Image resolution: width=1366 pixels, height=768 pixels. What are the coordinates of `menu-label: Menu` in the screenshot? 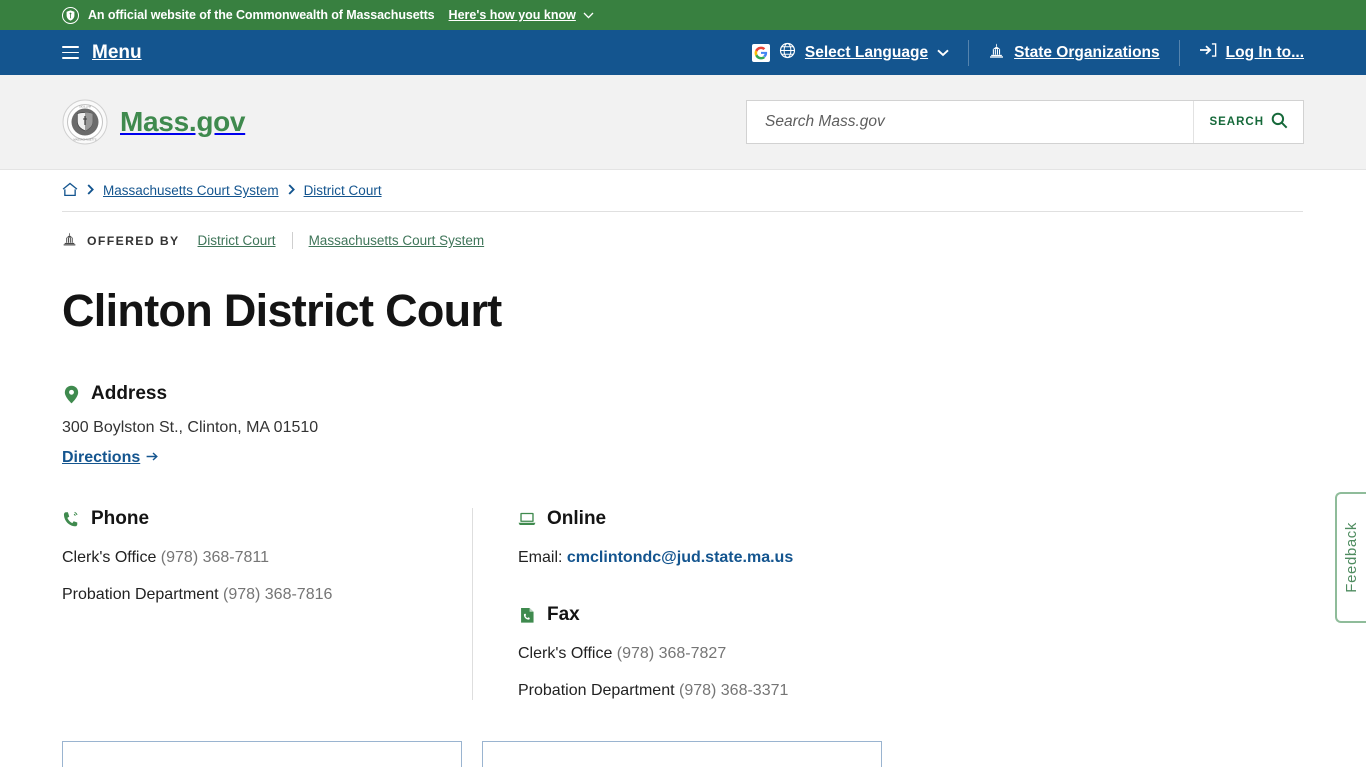 It's located at (117, 52).